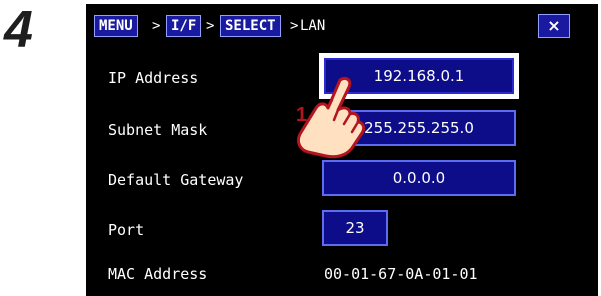 The width and height of the screenshot is (601, 296). I want to click on step-number: 4, so click(18, 30).